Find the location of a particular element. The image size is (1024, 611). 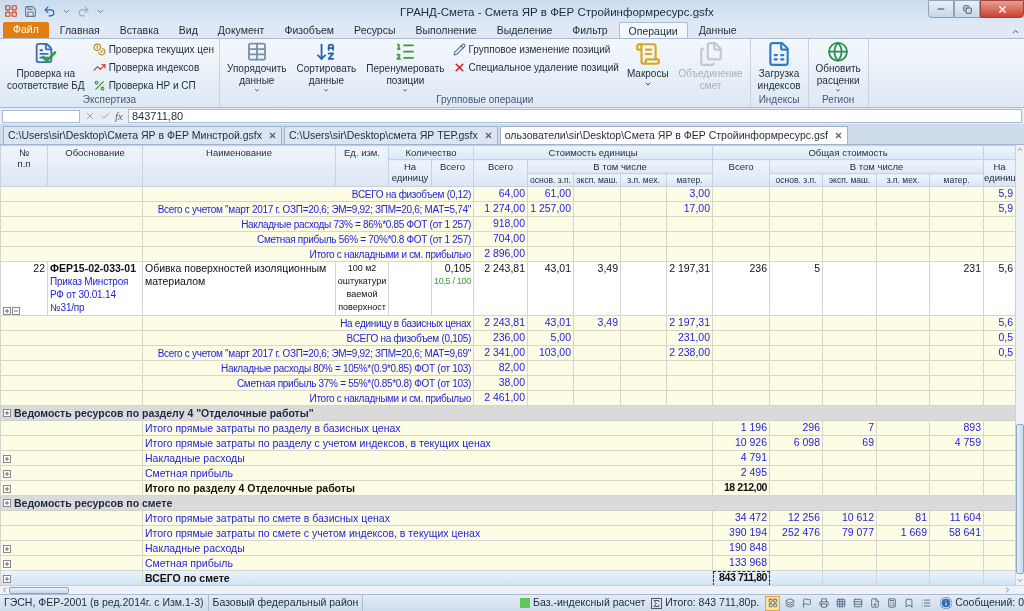

cancel-icon is located at coordinates (90, 116).